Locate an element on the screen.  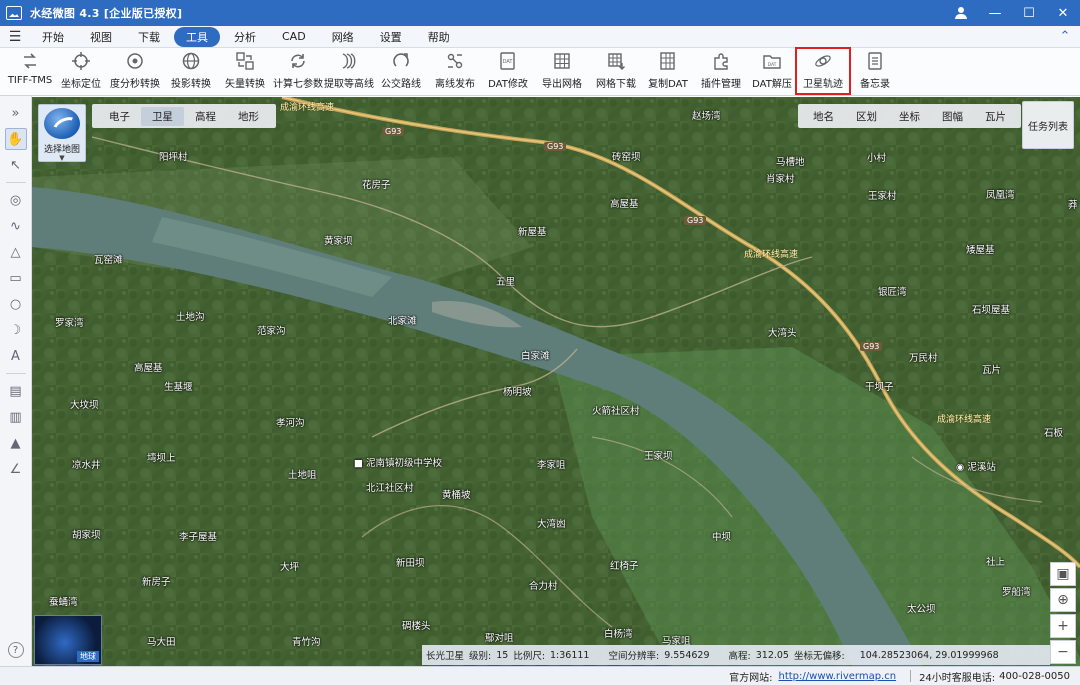
pan-hand-icon: ✋ is located at coordinates (15, 139).